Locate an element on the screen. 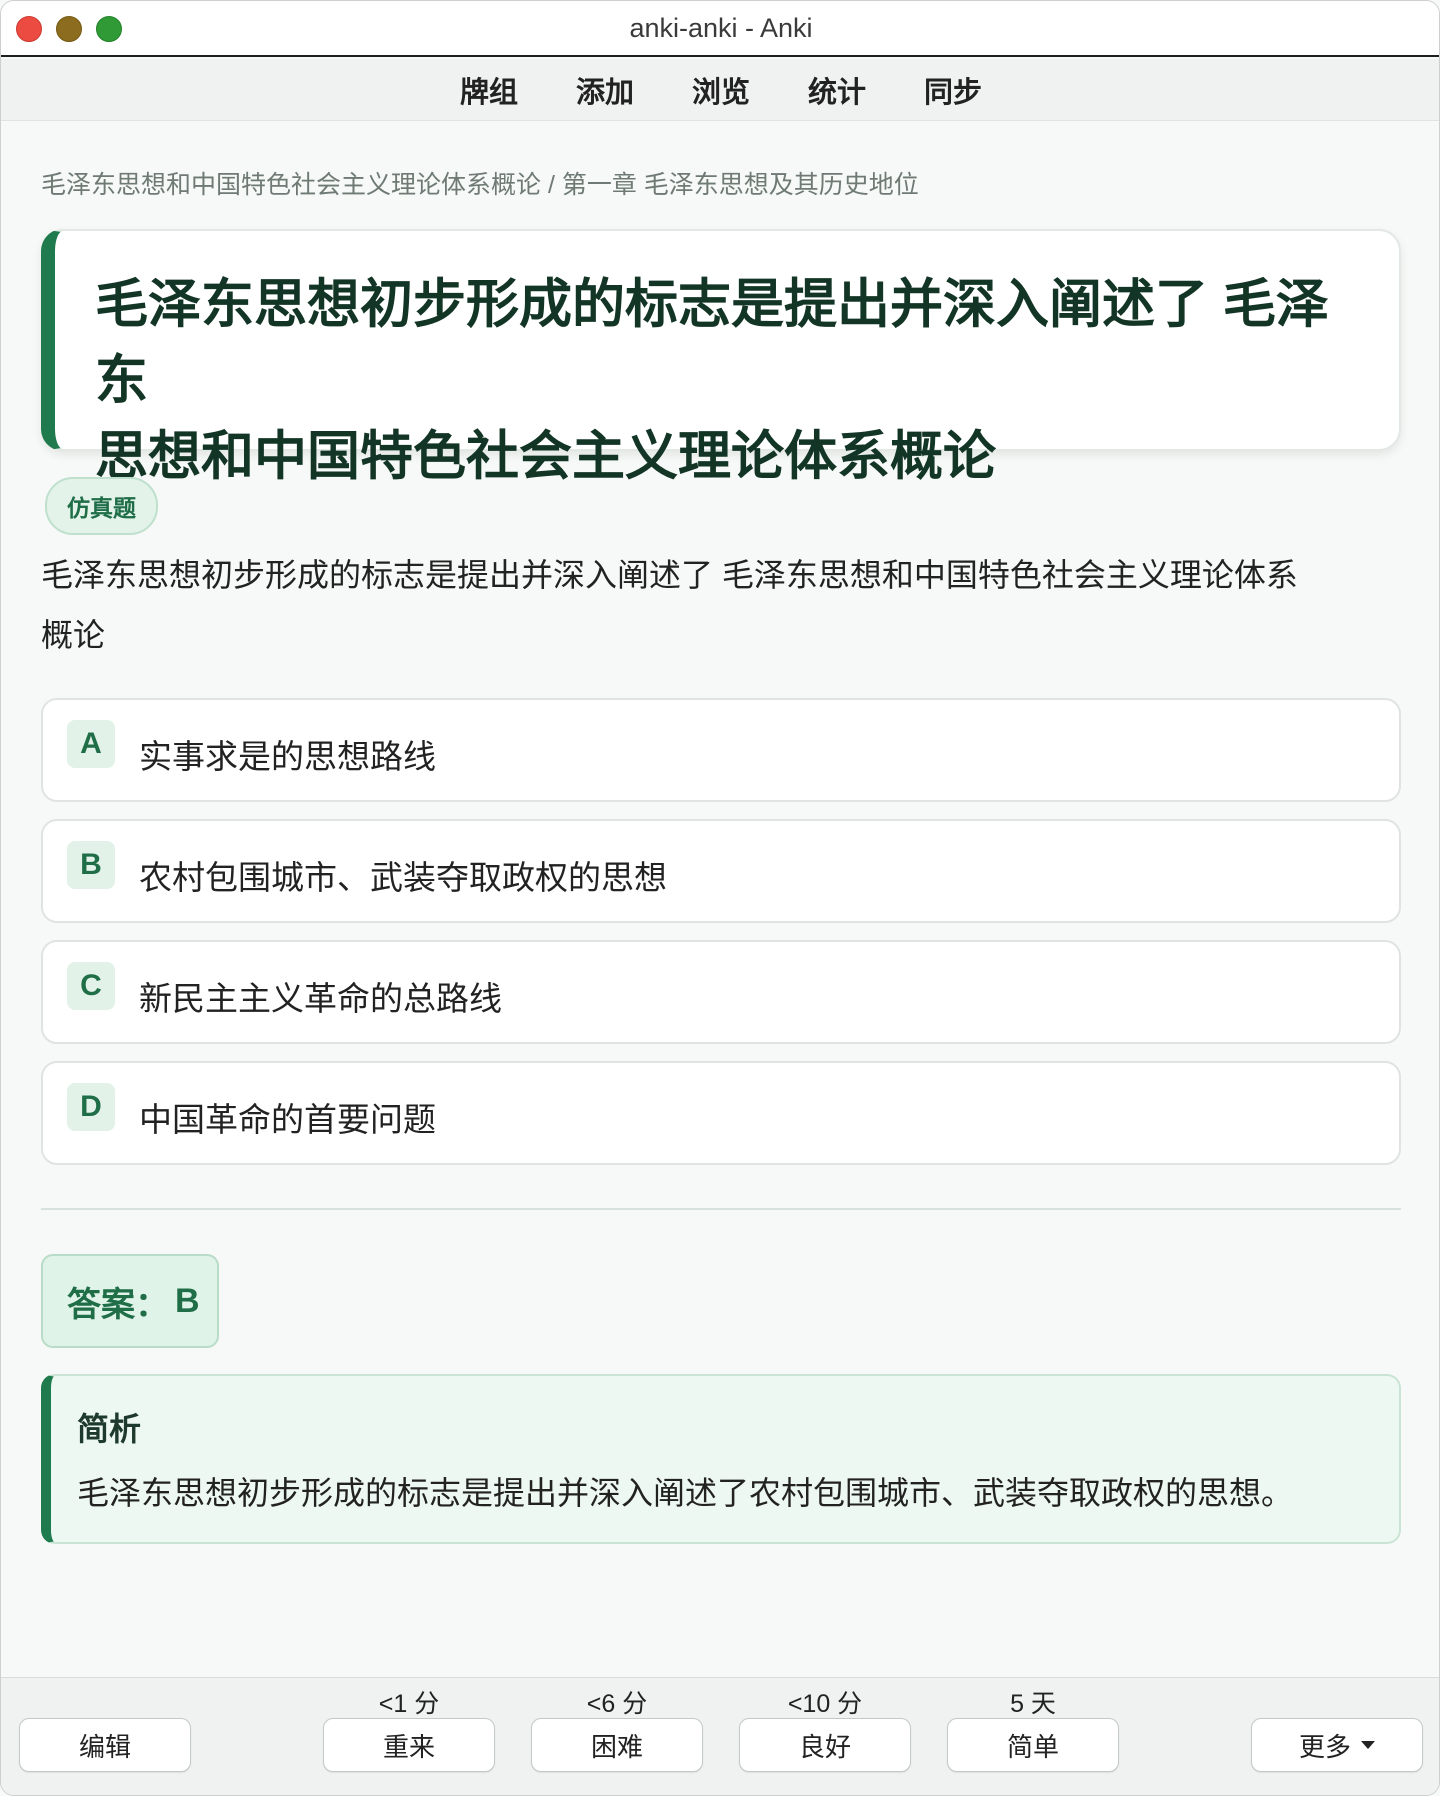  easy-interval: 5 天 is located at coordinates (1033, 1704).